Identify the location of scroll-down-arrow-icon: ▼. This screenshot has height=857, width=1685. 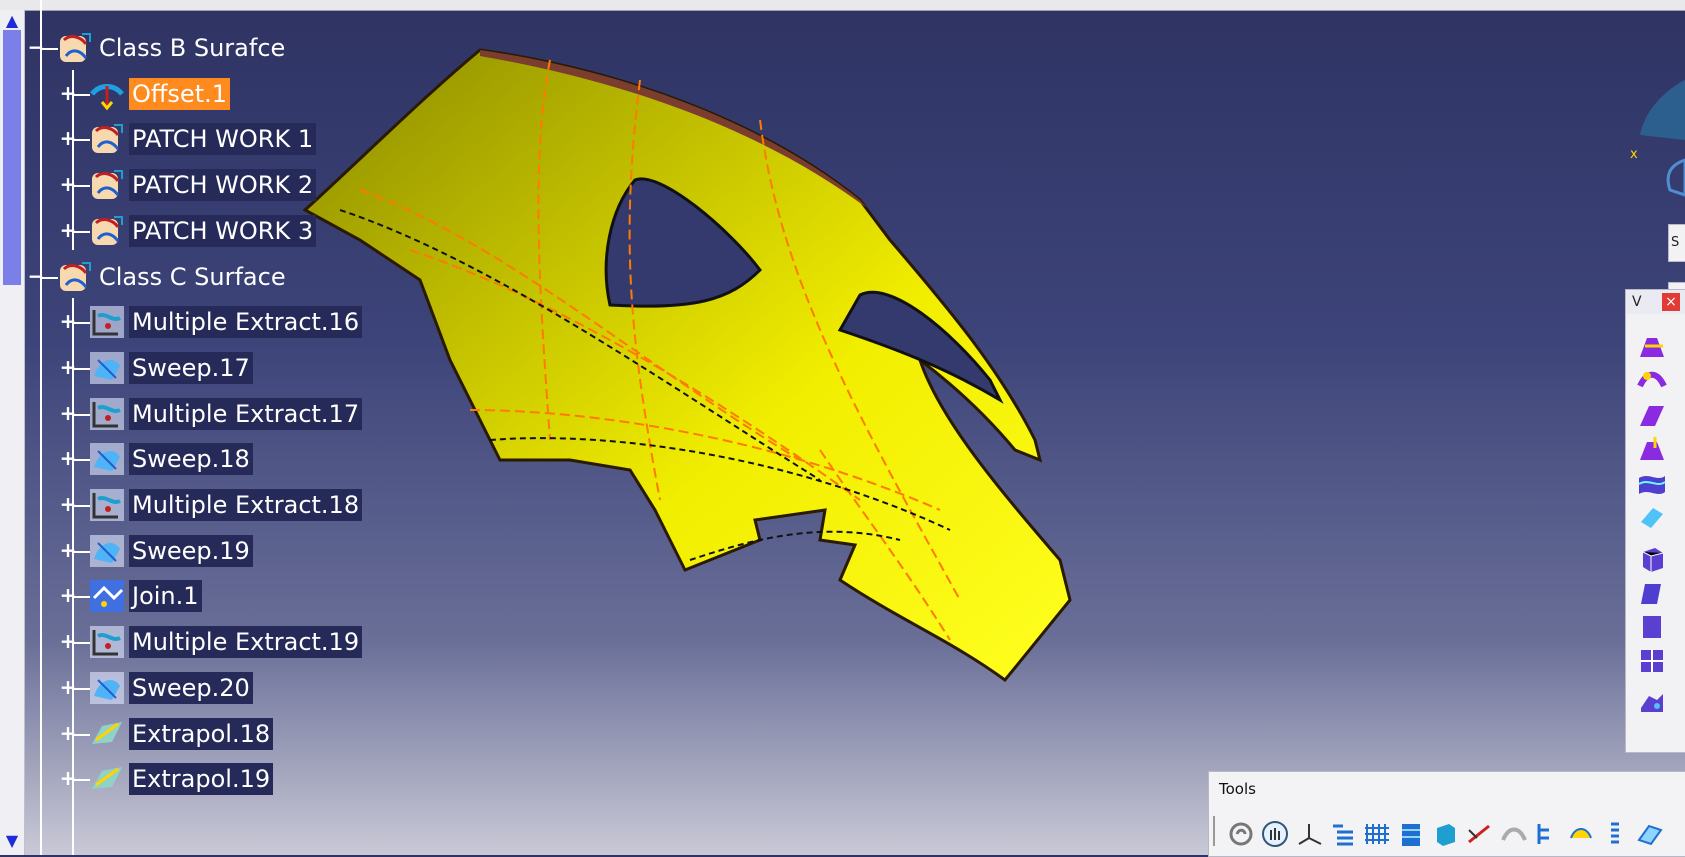
(12, 841).